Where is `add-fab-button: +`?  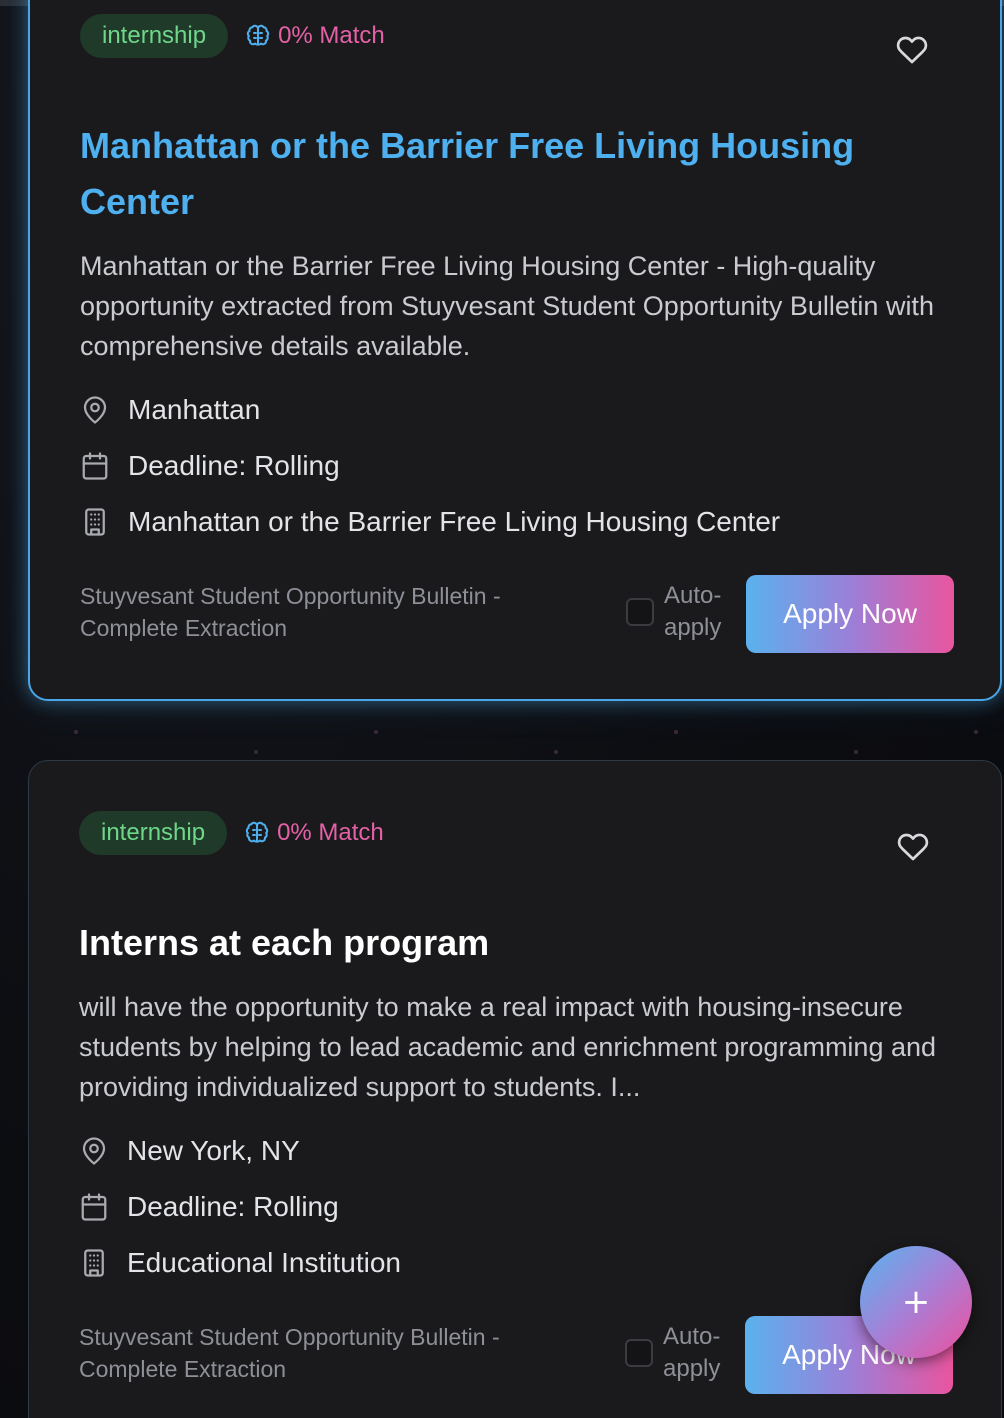
add-fab-button: + is located at coordinates (916, 1302).